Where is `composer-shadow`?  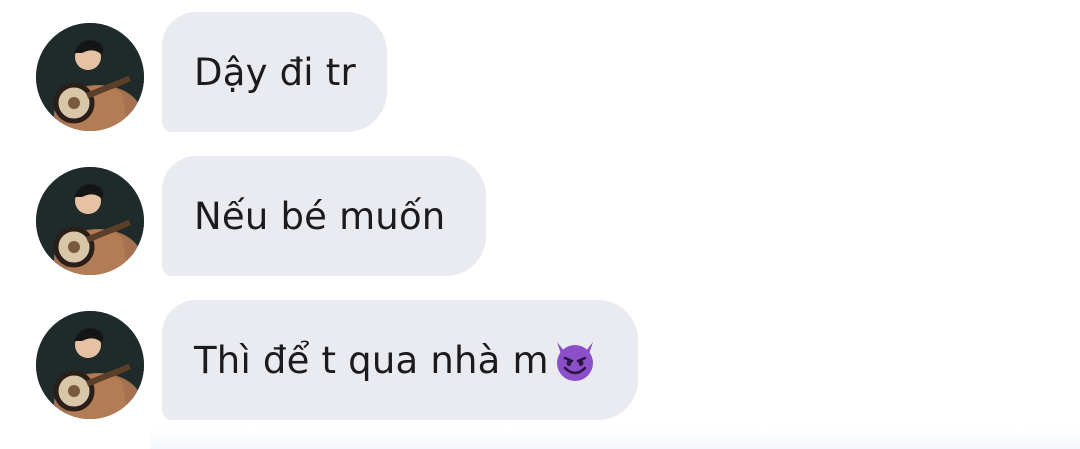 composer-shadow is located at coordinates (615, 439).